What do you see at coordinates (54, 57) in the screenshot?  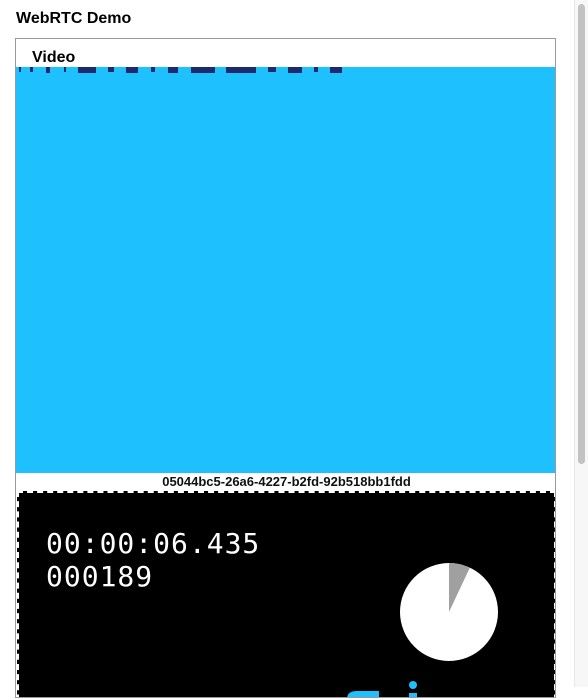 I see `video-panel-title: Video` at bounding box center [54, 57].